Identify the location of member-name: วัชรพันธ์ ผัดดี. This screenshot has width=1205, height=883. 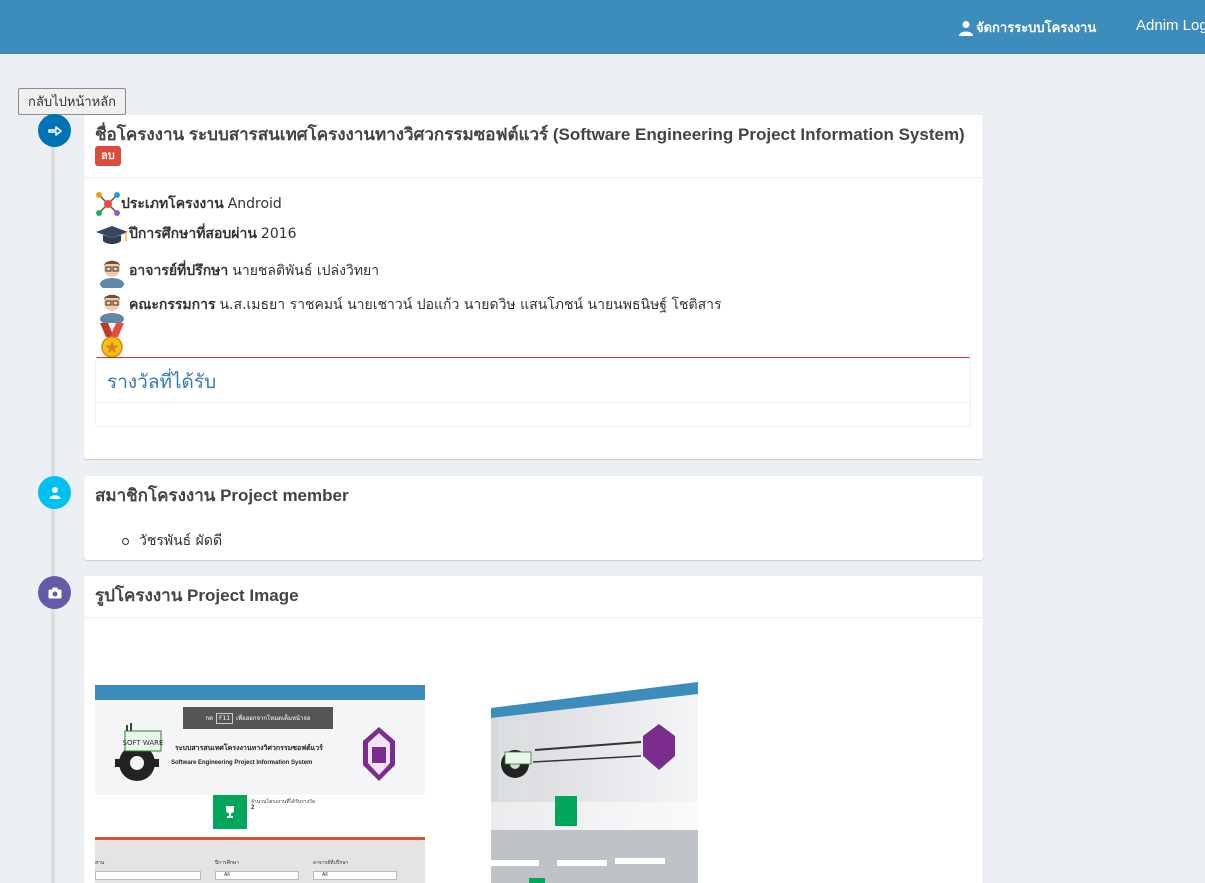
(181, 541).